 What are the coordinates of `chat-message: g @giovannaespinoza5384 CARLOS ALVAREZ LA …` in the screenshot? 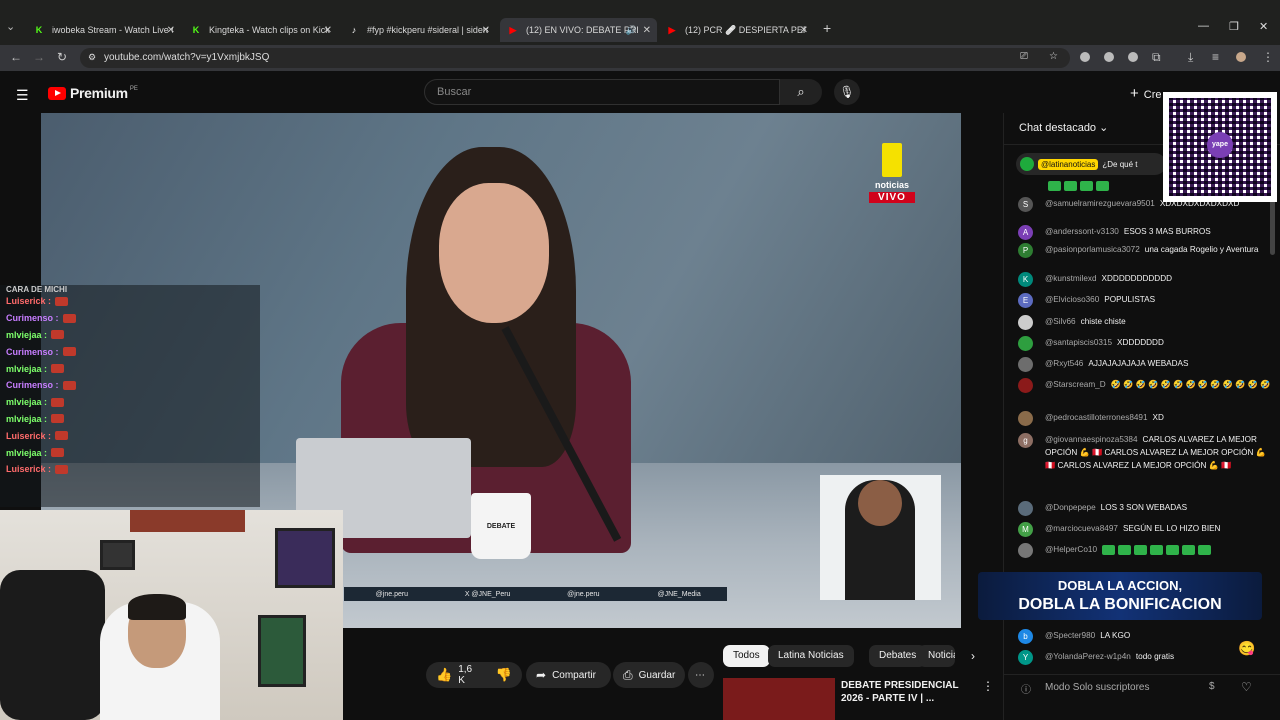 It's located at (1145, 452).